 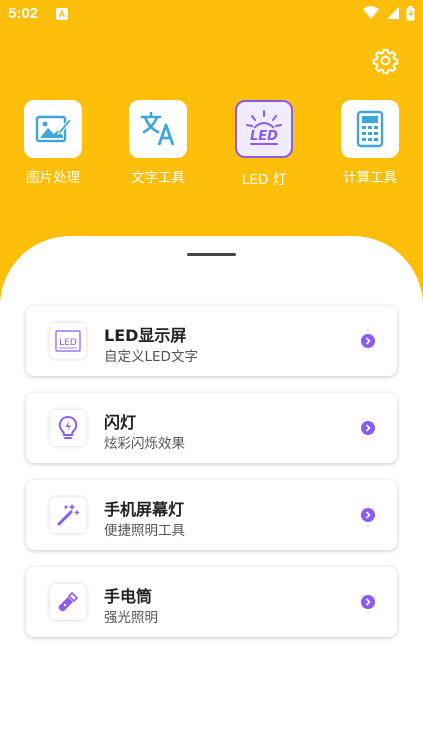 I want to click on tool-text: 文字工具, so click(x=158, y=143).